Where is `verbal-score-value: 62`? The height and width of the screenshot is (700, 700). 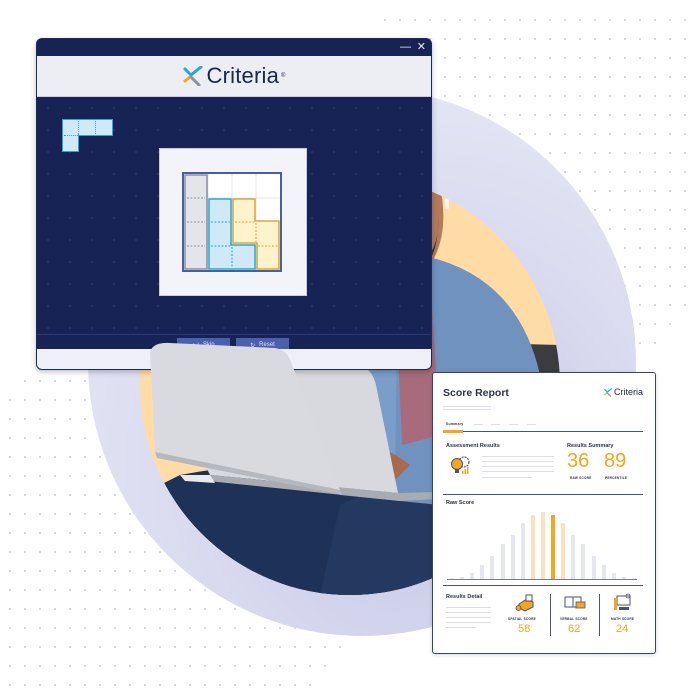
verbal-score-value: 62 is located at coordinates (574, 629).